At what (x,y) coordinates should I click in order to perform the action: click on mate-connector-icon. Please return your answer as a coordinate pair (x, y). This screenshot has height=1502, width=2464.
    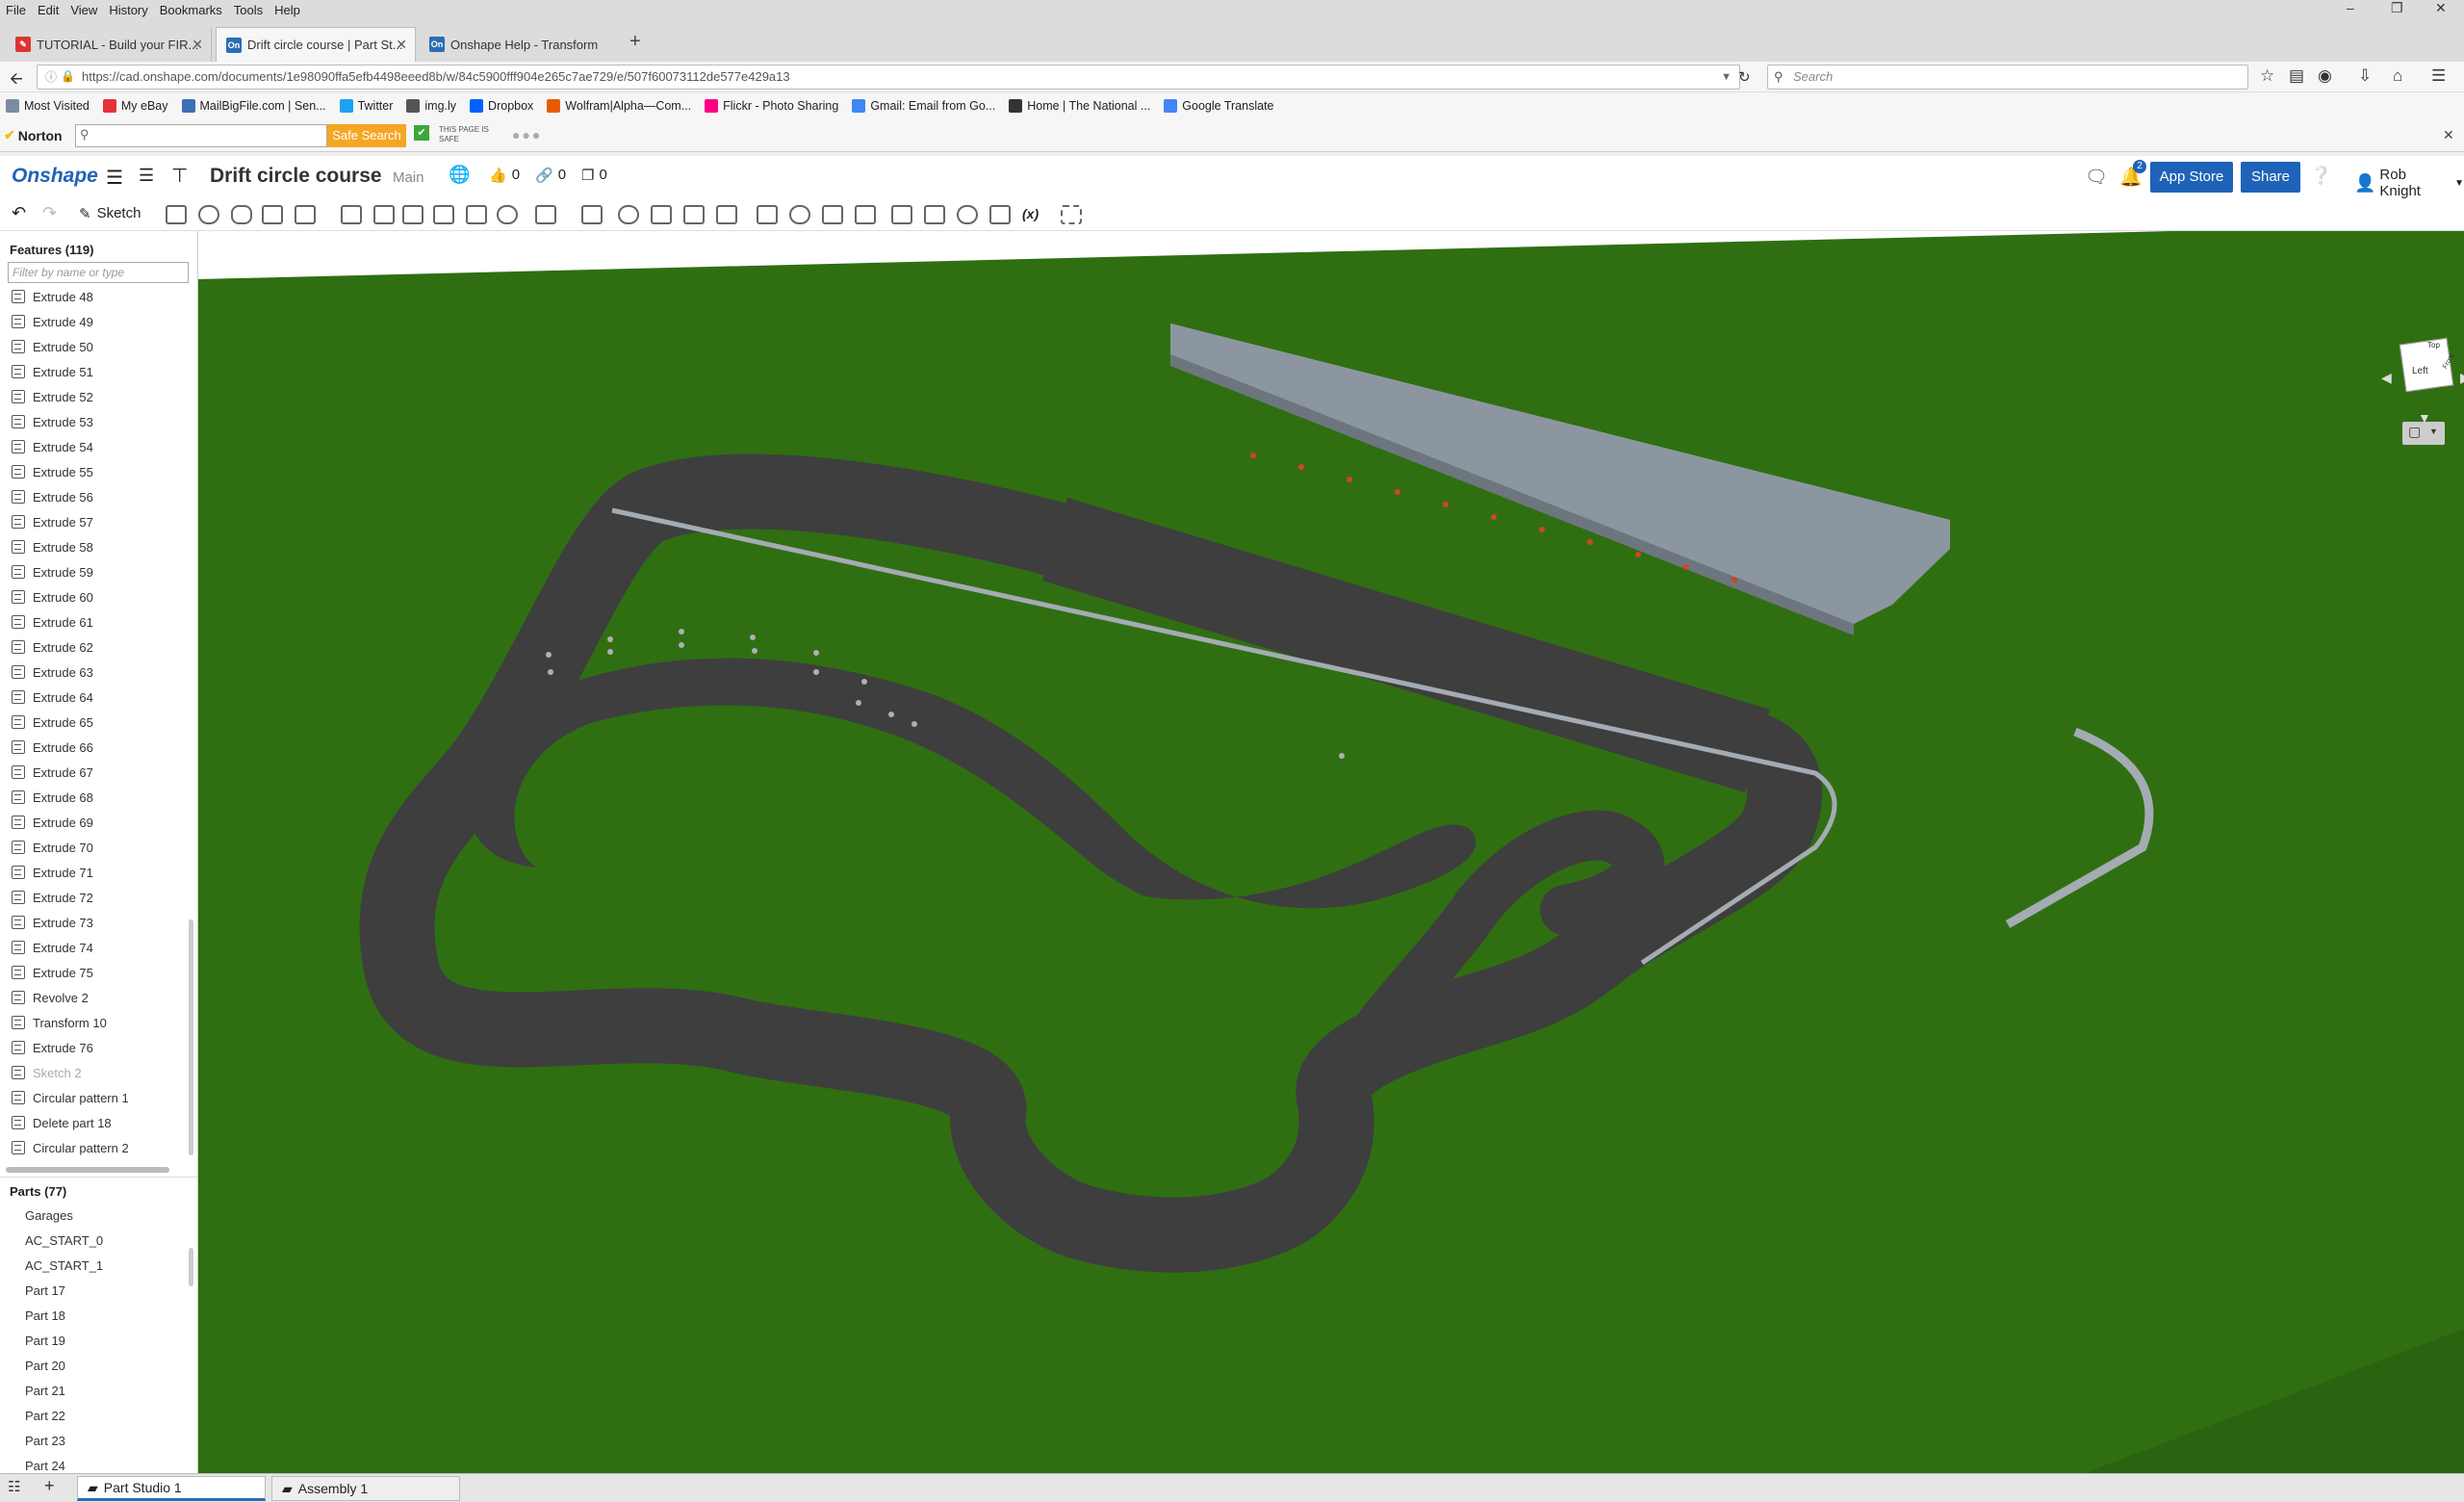
    Looking at the image, I should click on (934, 214).